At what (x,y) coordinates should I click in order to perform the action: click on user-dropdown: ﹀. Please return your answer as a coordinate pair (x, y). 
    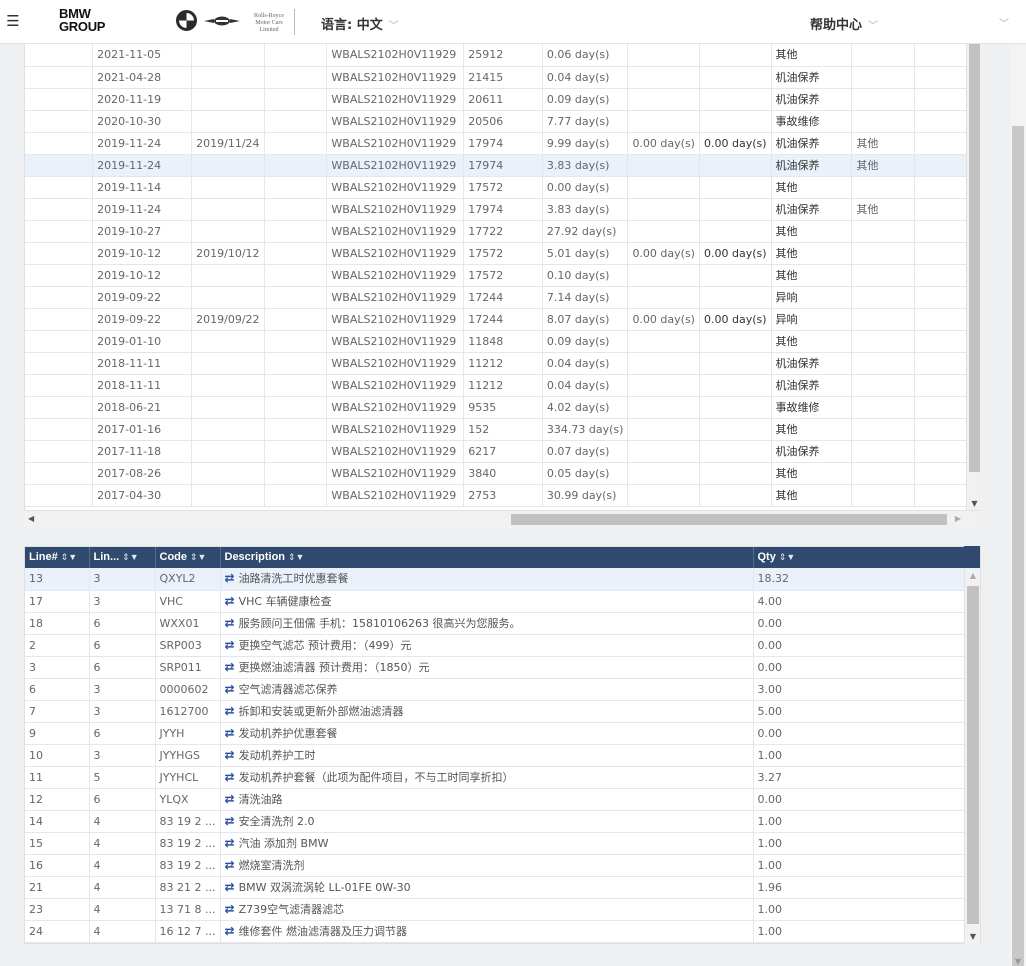
    Looking at the image, I should click on (970, 22).